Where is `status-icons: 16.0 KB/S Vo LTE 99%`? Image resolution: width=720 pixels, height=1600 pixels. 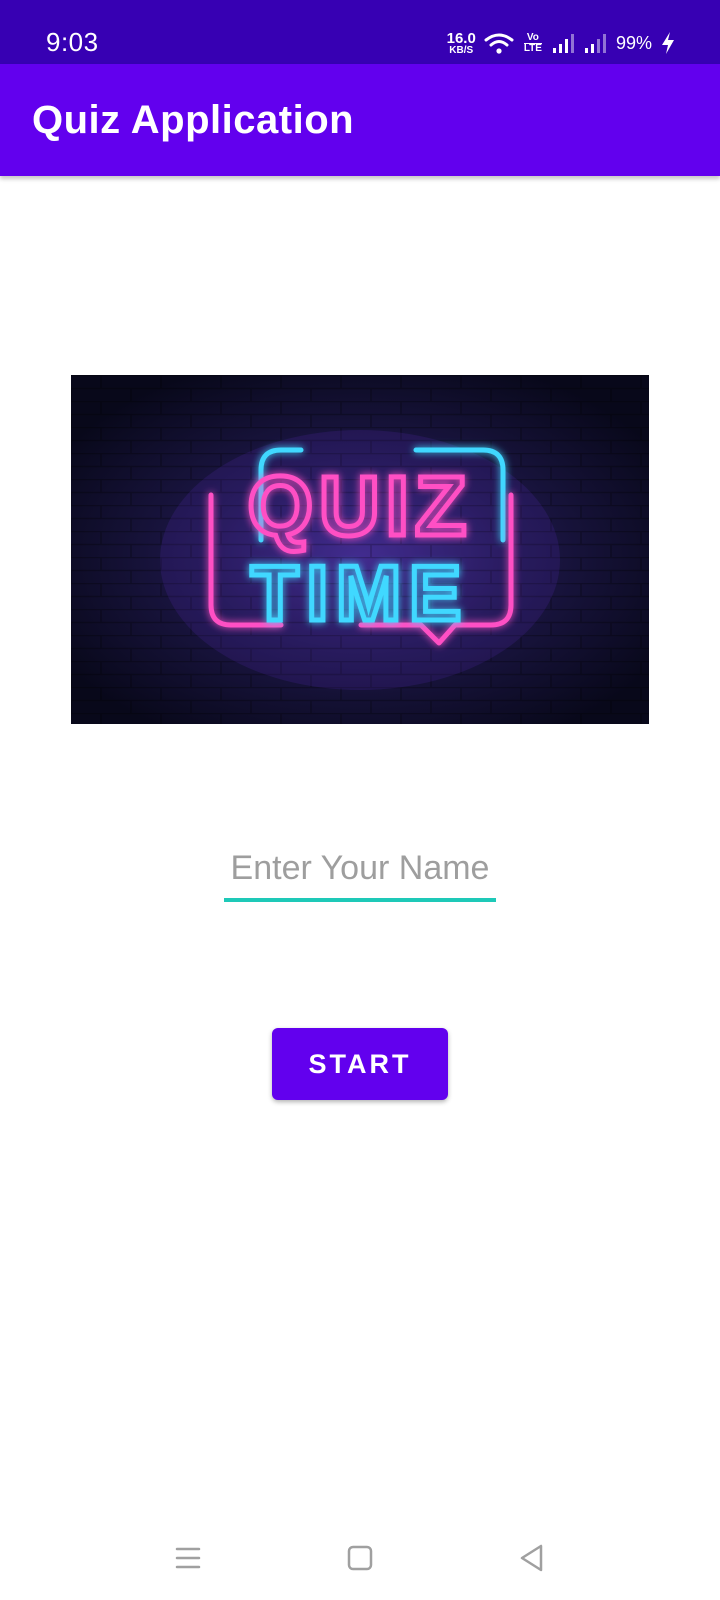 status-icons: 16.0 KB/S Vo LTE 99% is located at coordinates (561, 43).